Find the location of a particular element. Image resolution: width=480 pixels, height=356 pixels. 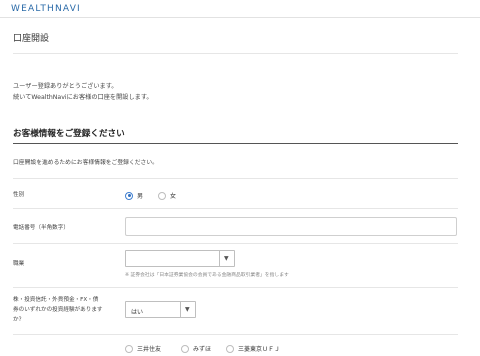

phone-input is located at coordinates (291, 226).